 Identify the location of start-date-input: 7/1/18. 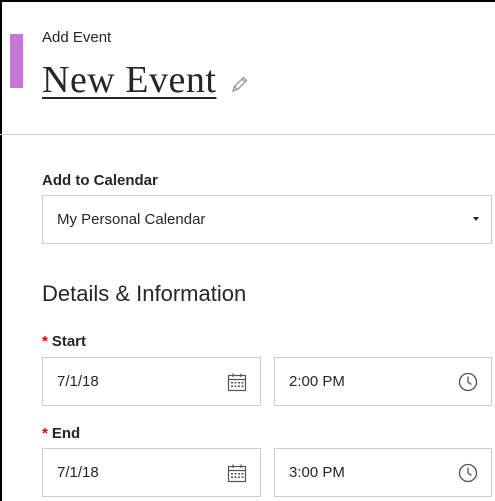
(151, 381).